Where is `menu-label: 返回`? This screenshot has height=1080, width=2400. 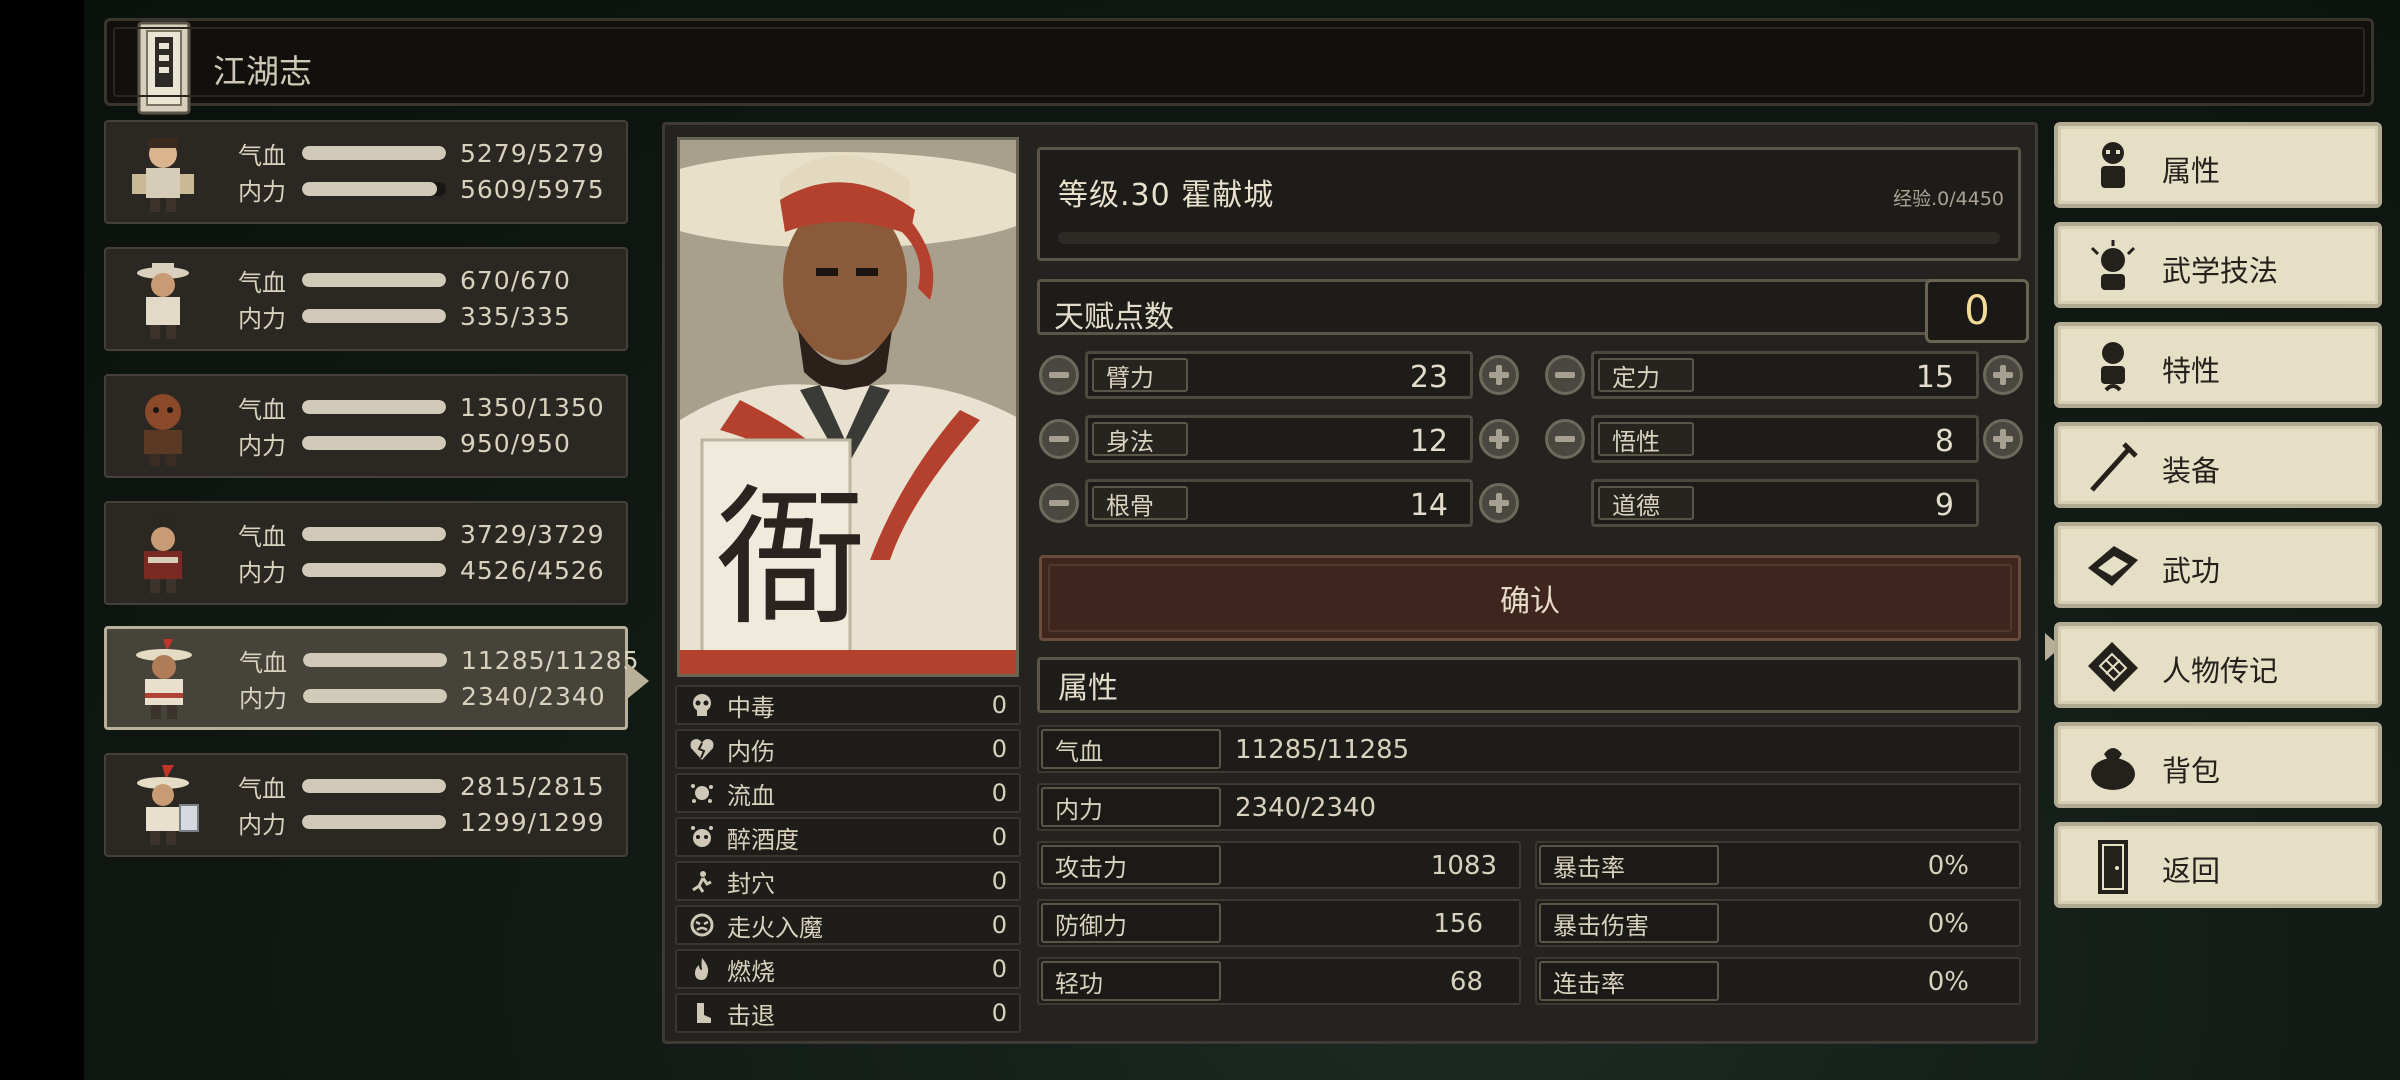
menu-label: 返回 is located at coordinates (2191, 871).